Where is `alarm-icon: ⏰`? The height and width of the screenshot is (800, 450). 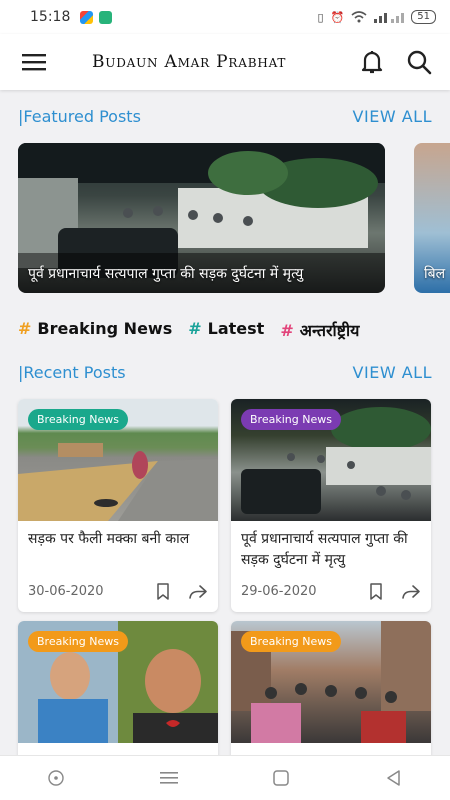
alarm-icon: ⏰ is located at coordinates (337, 17).